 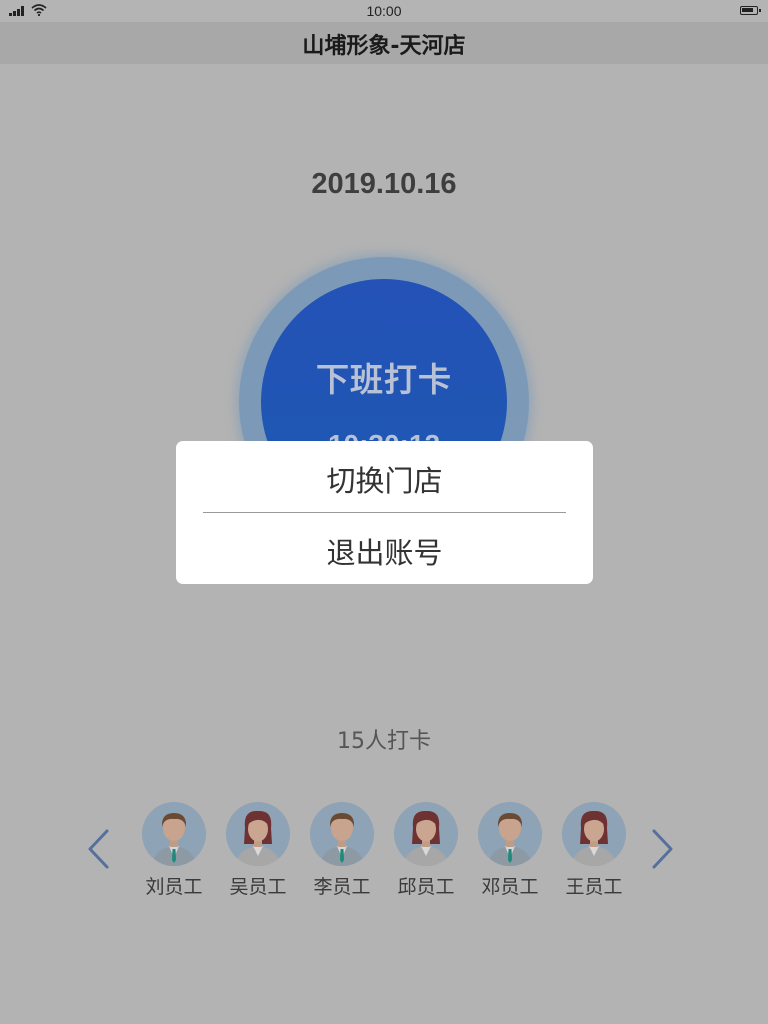 What do you see at coordinates (258, 887) in the screenshot?
I see `employee-name: 吴员工` at bounding box center [258, 887].